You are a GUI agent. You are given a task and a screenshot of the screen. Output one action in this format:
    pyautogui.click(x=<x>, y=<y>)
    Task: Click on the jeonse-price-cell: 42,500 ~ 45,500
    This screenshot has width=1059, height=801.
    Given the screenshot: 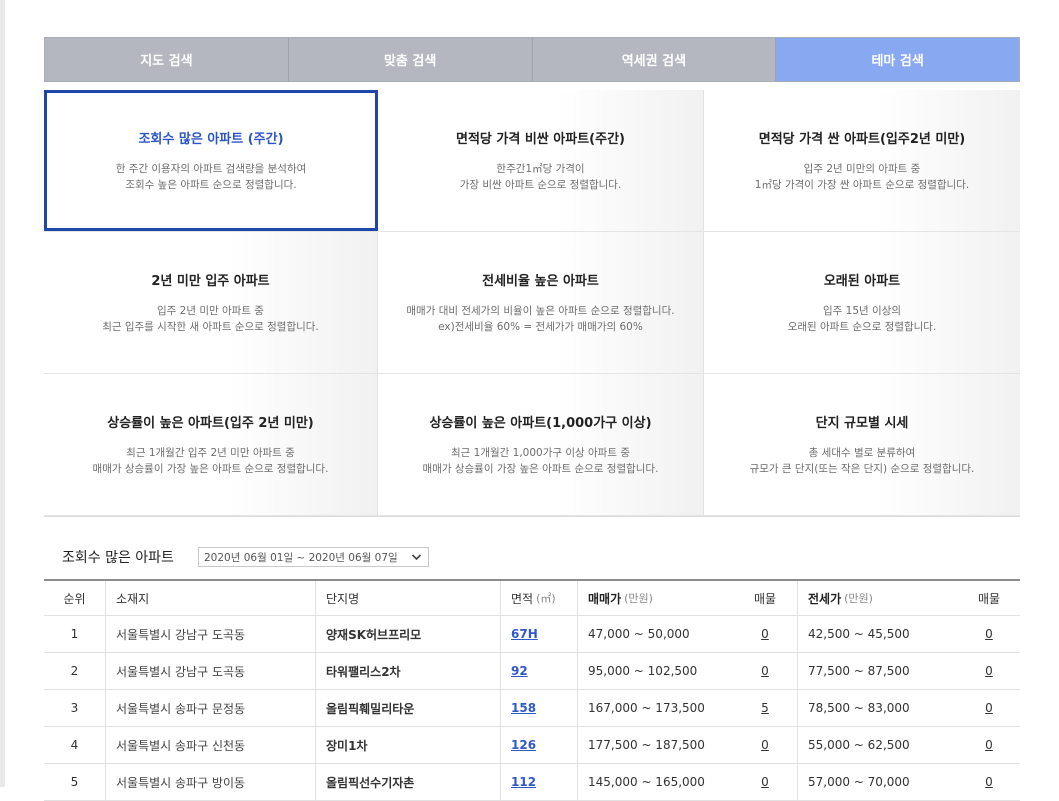 What is the action you would take?
    pyautogui.click(x=859, y=634)
    